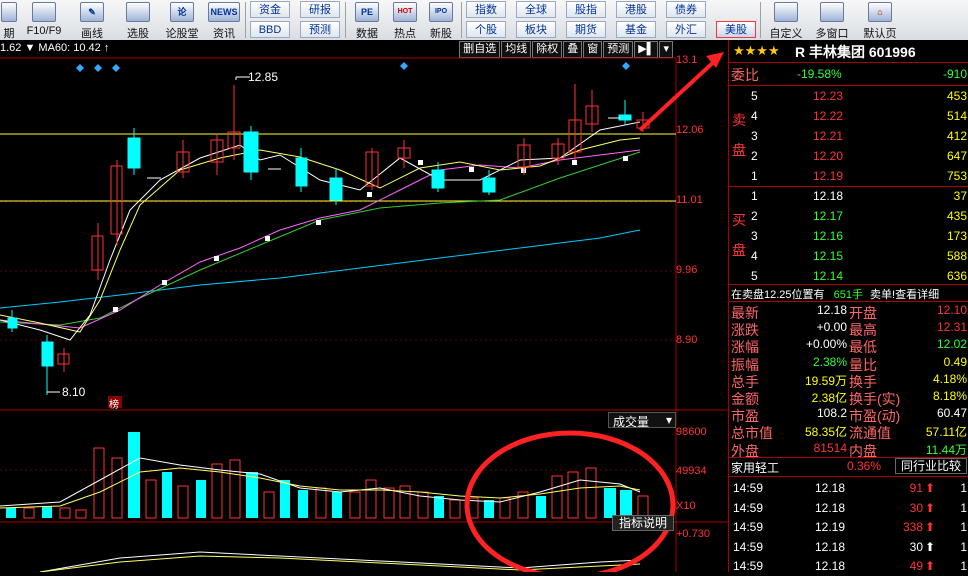 The width and height of the screenshot is (968, 576). I want to click on indicator-help-button: 指标说明, so click(643, 523).